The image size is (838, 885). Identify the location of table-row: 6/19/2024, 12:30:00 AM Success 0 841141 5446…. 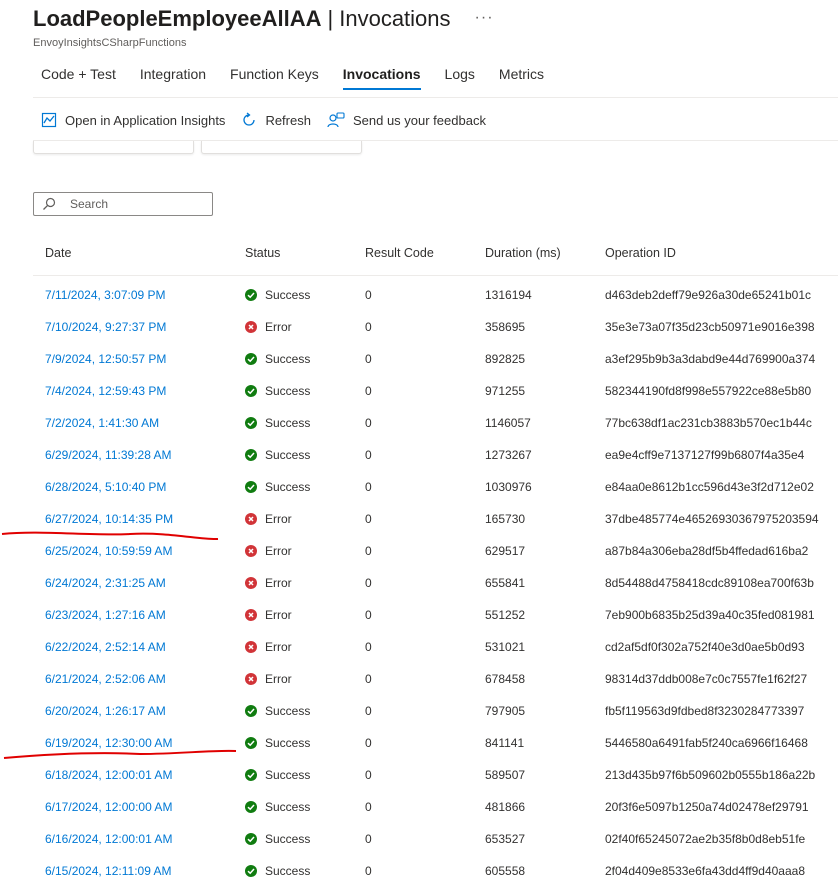
(435, 741).